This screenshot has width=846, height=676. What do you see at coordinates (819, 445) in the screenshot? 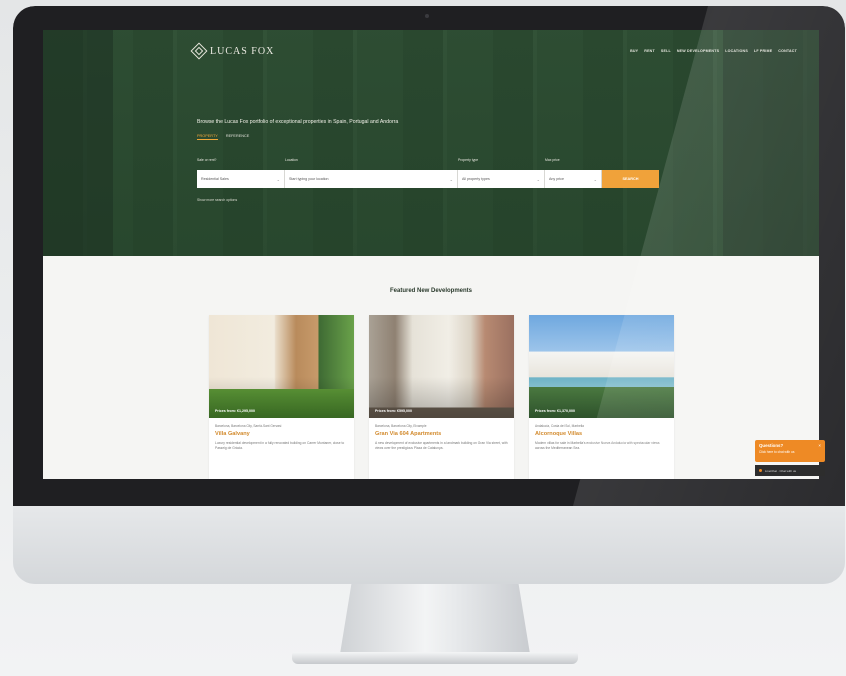
I see `close-icon: ×` at bounding box center [819, 445].